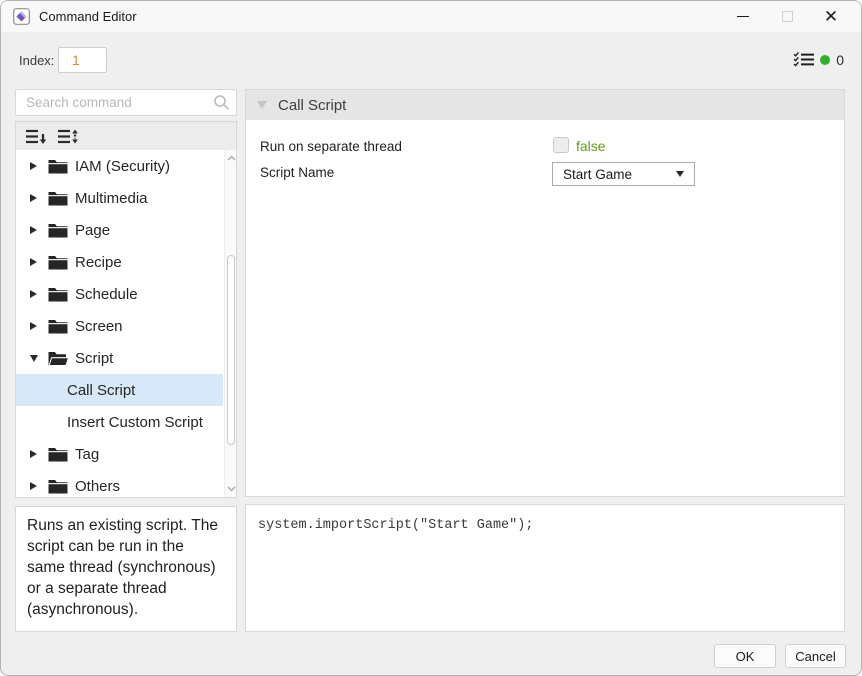  Describe the element at coordinates (262, 105) in the screenshot. I see `collapse-section-icon` at that location.